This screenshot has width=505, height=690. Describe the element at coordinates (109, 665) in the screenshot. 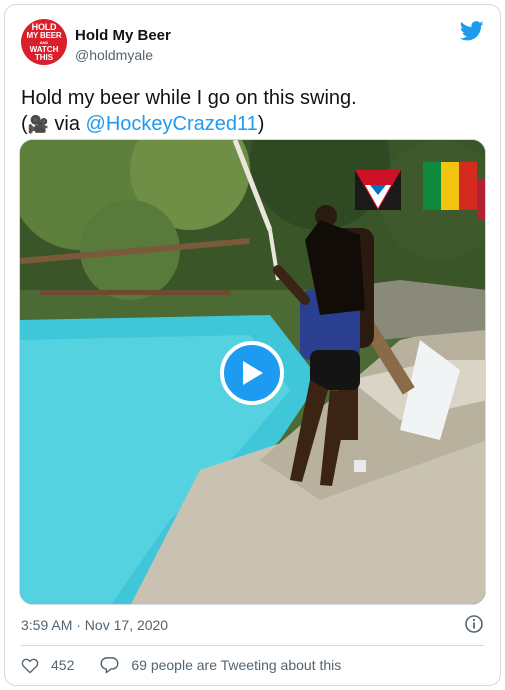

I see `speech-bubble-icon` at that location.